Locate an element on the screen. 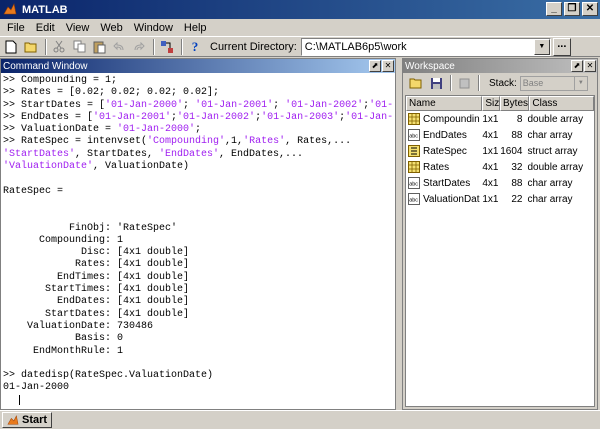 The height and width of the screenshot is (429, 600). string-literal: 'StartDates' is located at coordinates (39, 154).